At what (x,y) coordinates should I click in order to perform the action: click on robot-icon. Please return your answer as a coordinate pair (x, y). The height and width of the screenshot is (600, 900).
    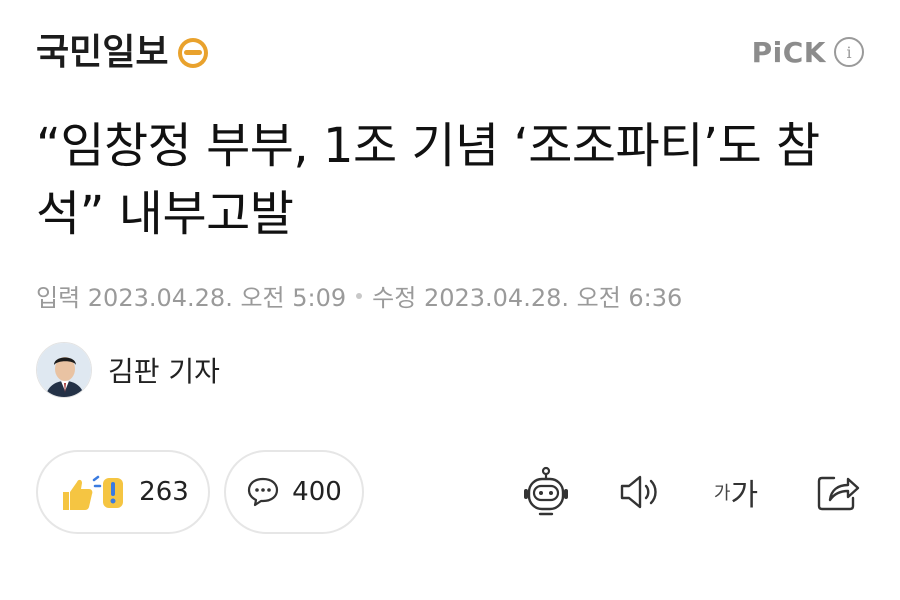
    Looking at the image, I should click on (546, 491).